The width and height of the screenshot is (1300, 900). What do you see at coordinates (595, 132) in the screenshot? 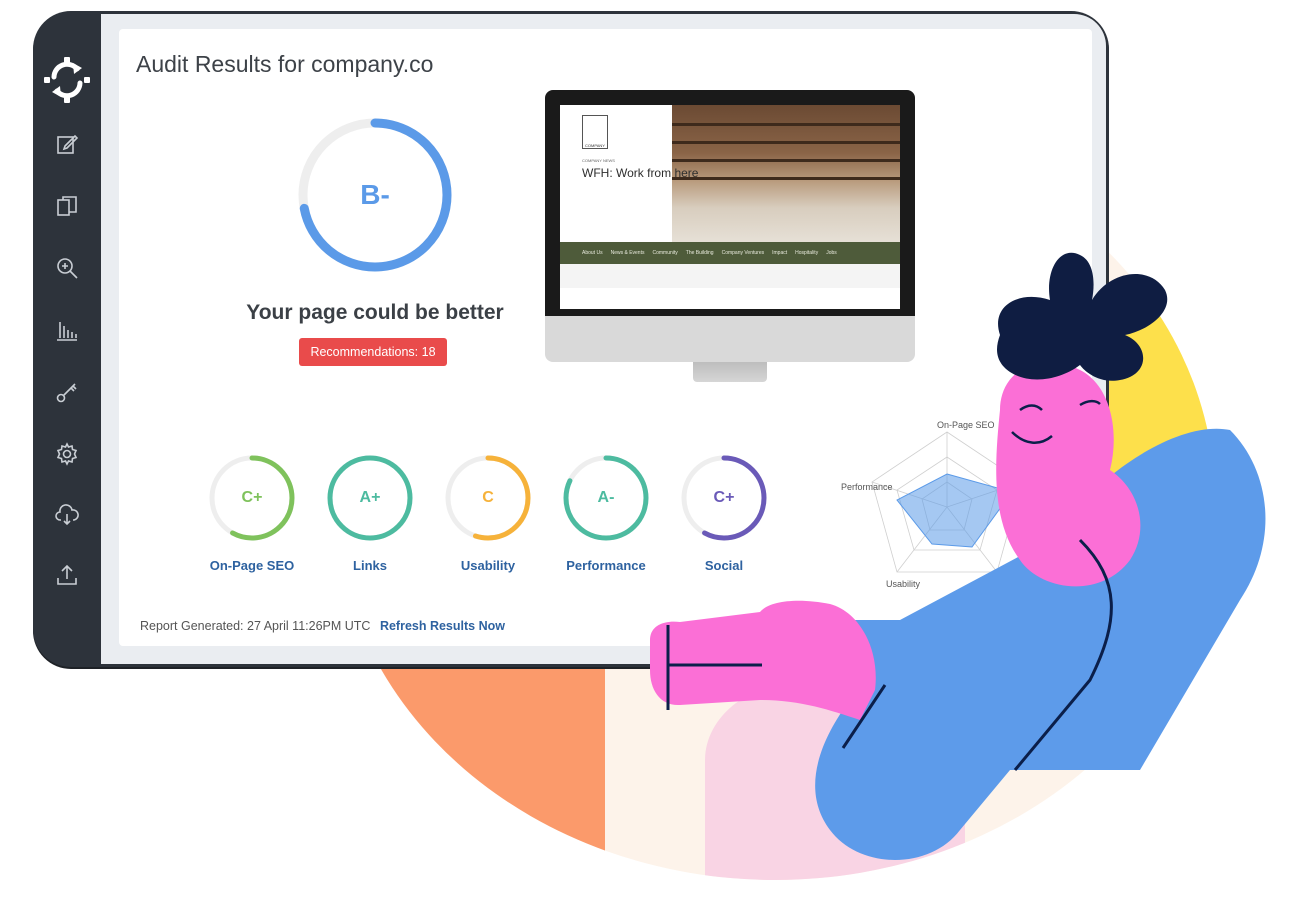
I see `site-logo: COMPANY` at bounding box center [595, 132].